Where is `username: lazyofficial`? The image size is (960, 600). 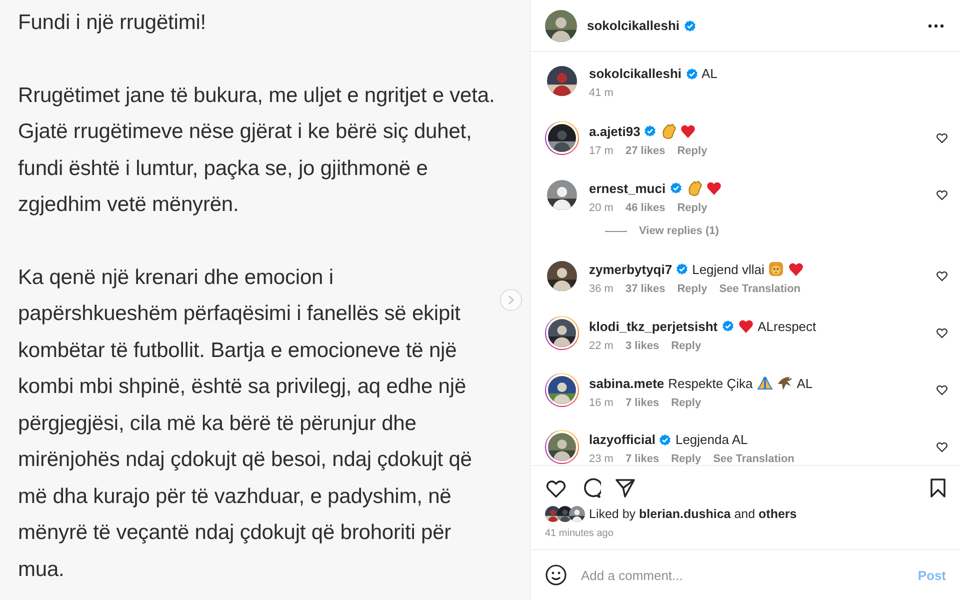 username: lazyofficial is located at coordinates (622, 439).